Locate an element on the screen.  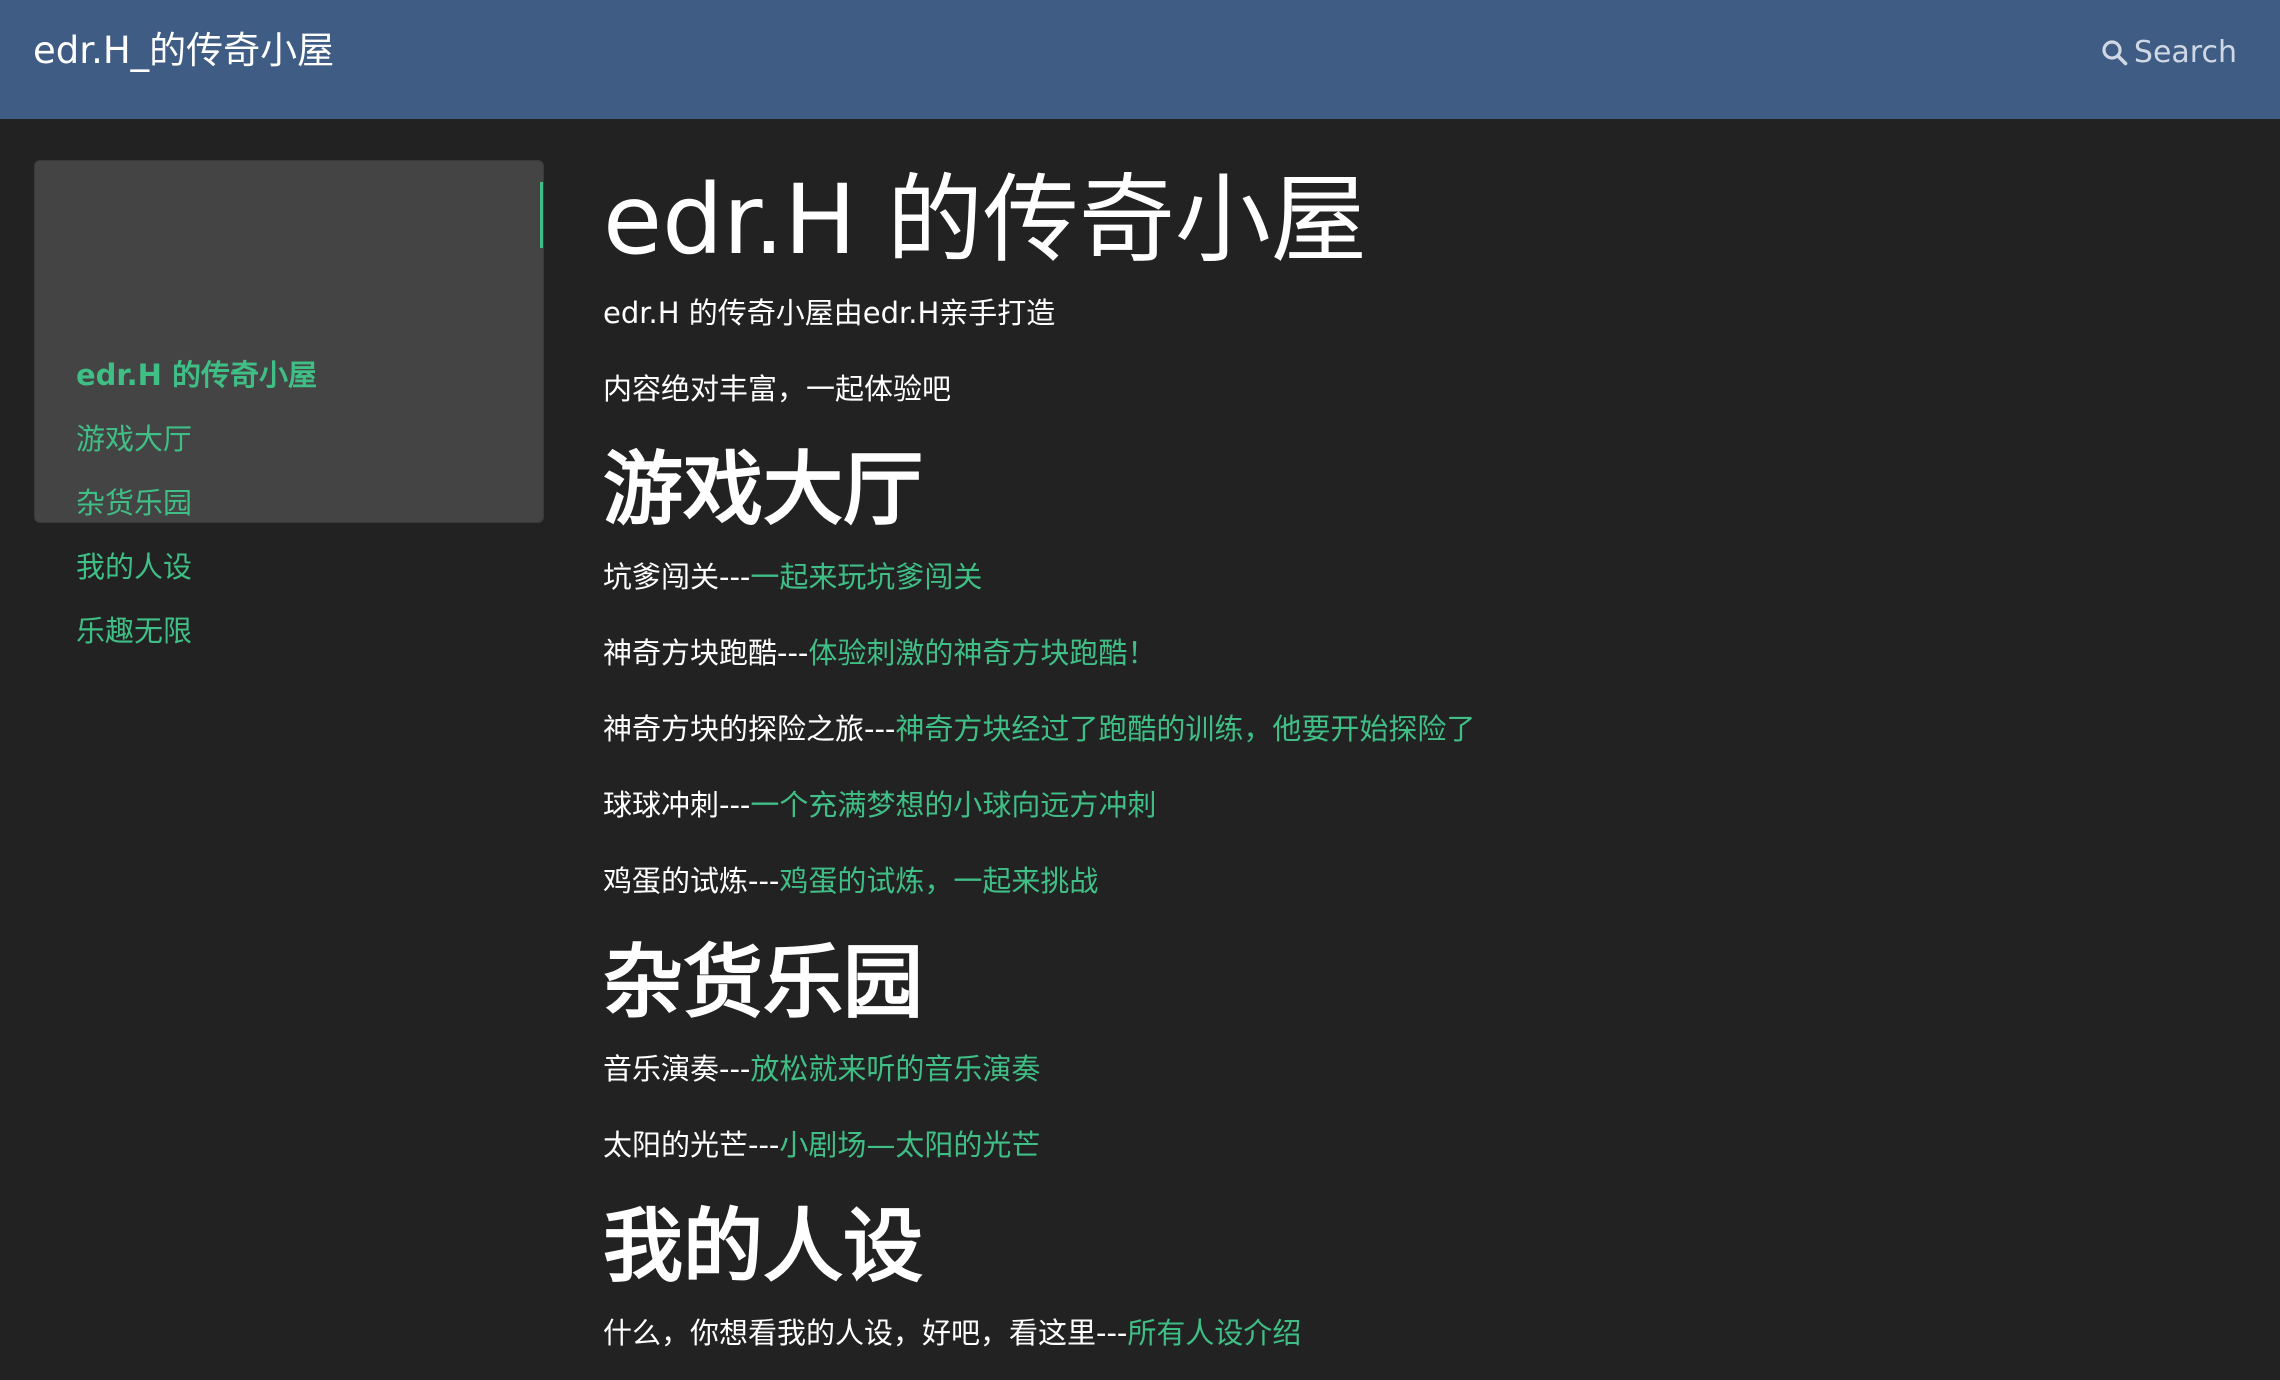
search-icon is located at coordinates (2114, 52).